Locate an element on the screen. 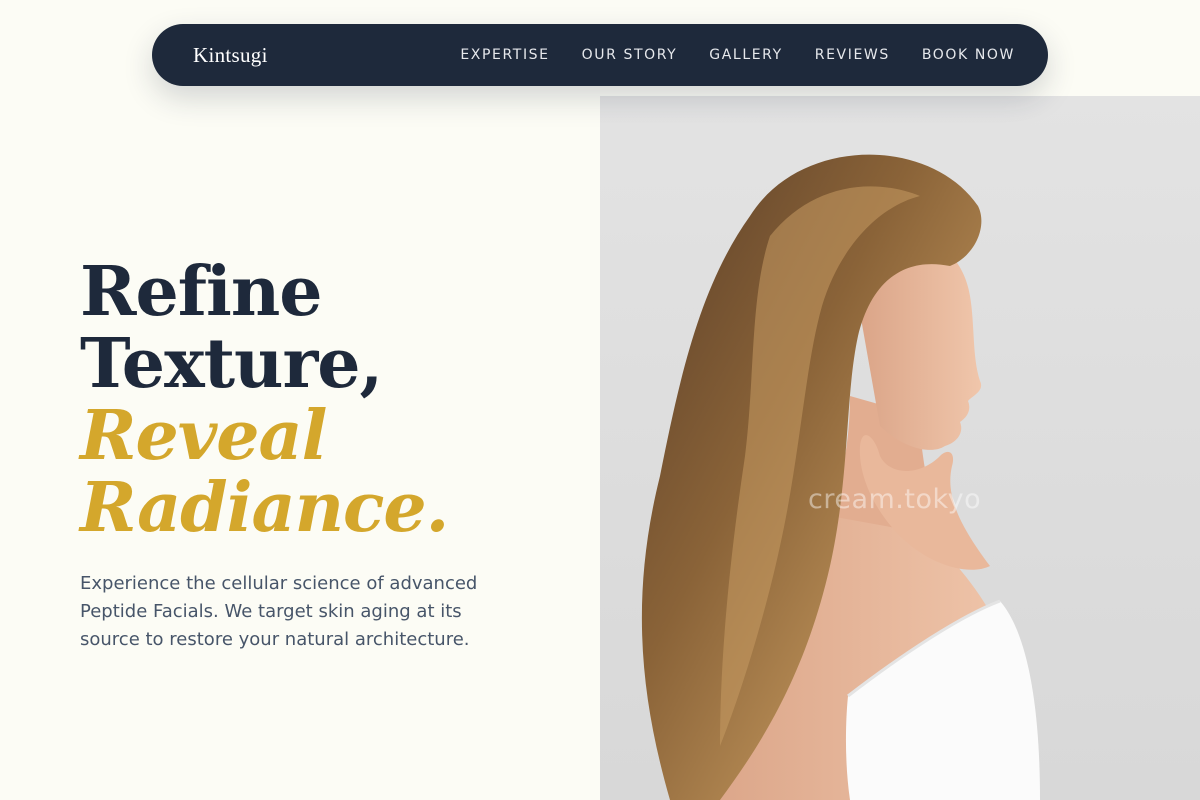 Image resolution: width=1200 pixels, height=800 pixels. headline-line-1: Refine is located at coordinates (201, 292).